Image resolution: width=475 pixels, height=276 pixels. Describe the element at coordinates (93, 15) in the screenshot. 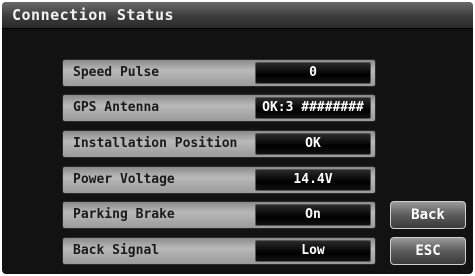

I see `screen-title: Connection Status` at that location.